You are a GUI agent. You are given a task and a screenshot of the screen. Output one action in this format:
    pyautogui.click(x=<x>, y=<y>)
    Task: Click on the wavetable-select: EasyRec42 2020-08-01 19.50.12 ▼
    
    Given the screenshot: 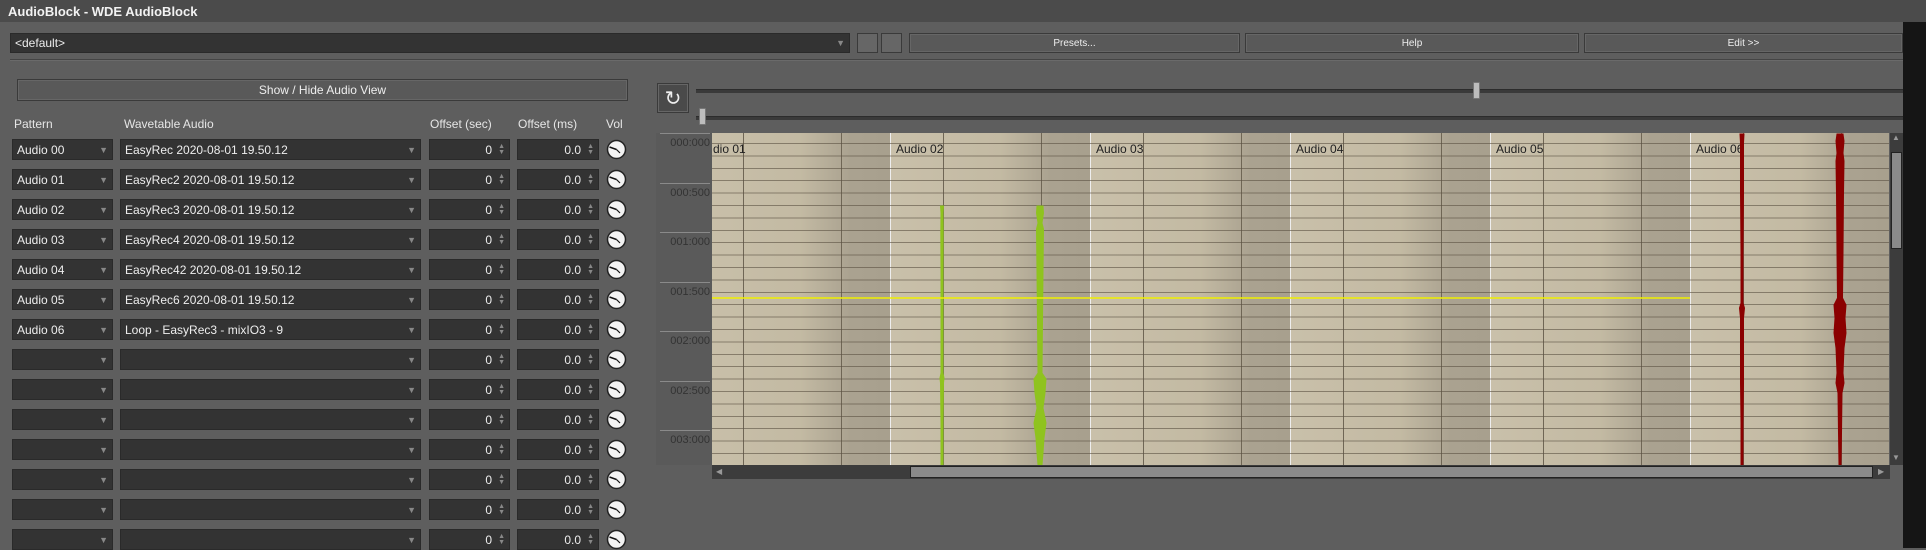 What is the action you would take?
    pyautogui.click(x=270, y=269)
    